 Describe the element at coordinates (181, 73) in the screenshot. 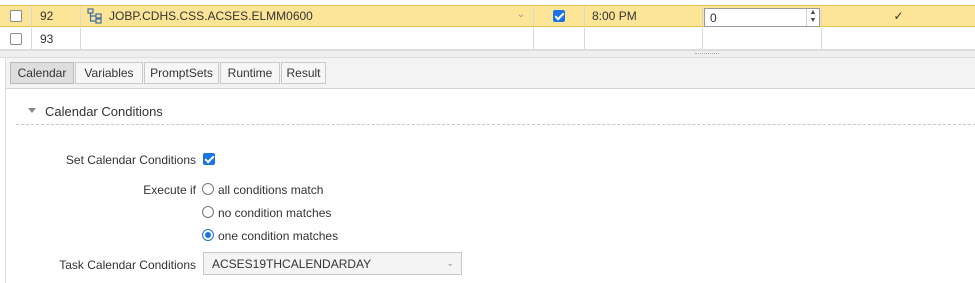

I see `tab-promptsets: PromptSets` at that location.